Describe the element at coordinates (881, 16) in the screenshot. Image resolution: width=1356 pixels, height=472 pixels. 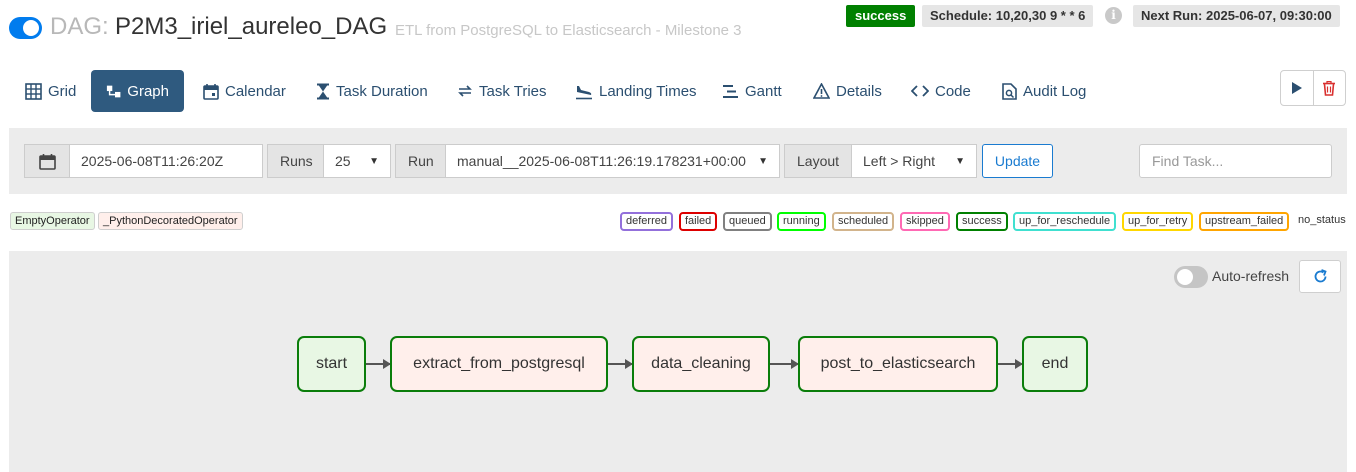
I see `dag-state-badge: success` at that location.